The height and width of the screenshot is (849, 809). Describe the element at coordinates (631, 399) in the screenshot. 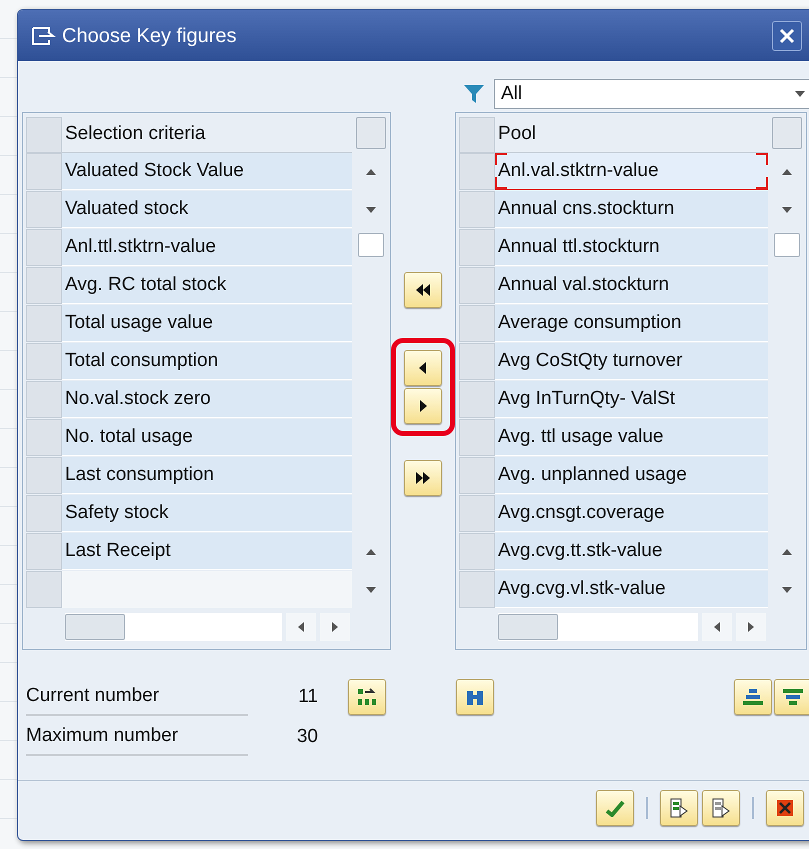

I see `table-row: Avg InTurnQty- ValSt` at that location.